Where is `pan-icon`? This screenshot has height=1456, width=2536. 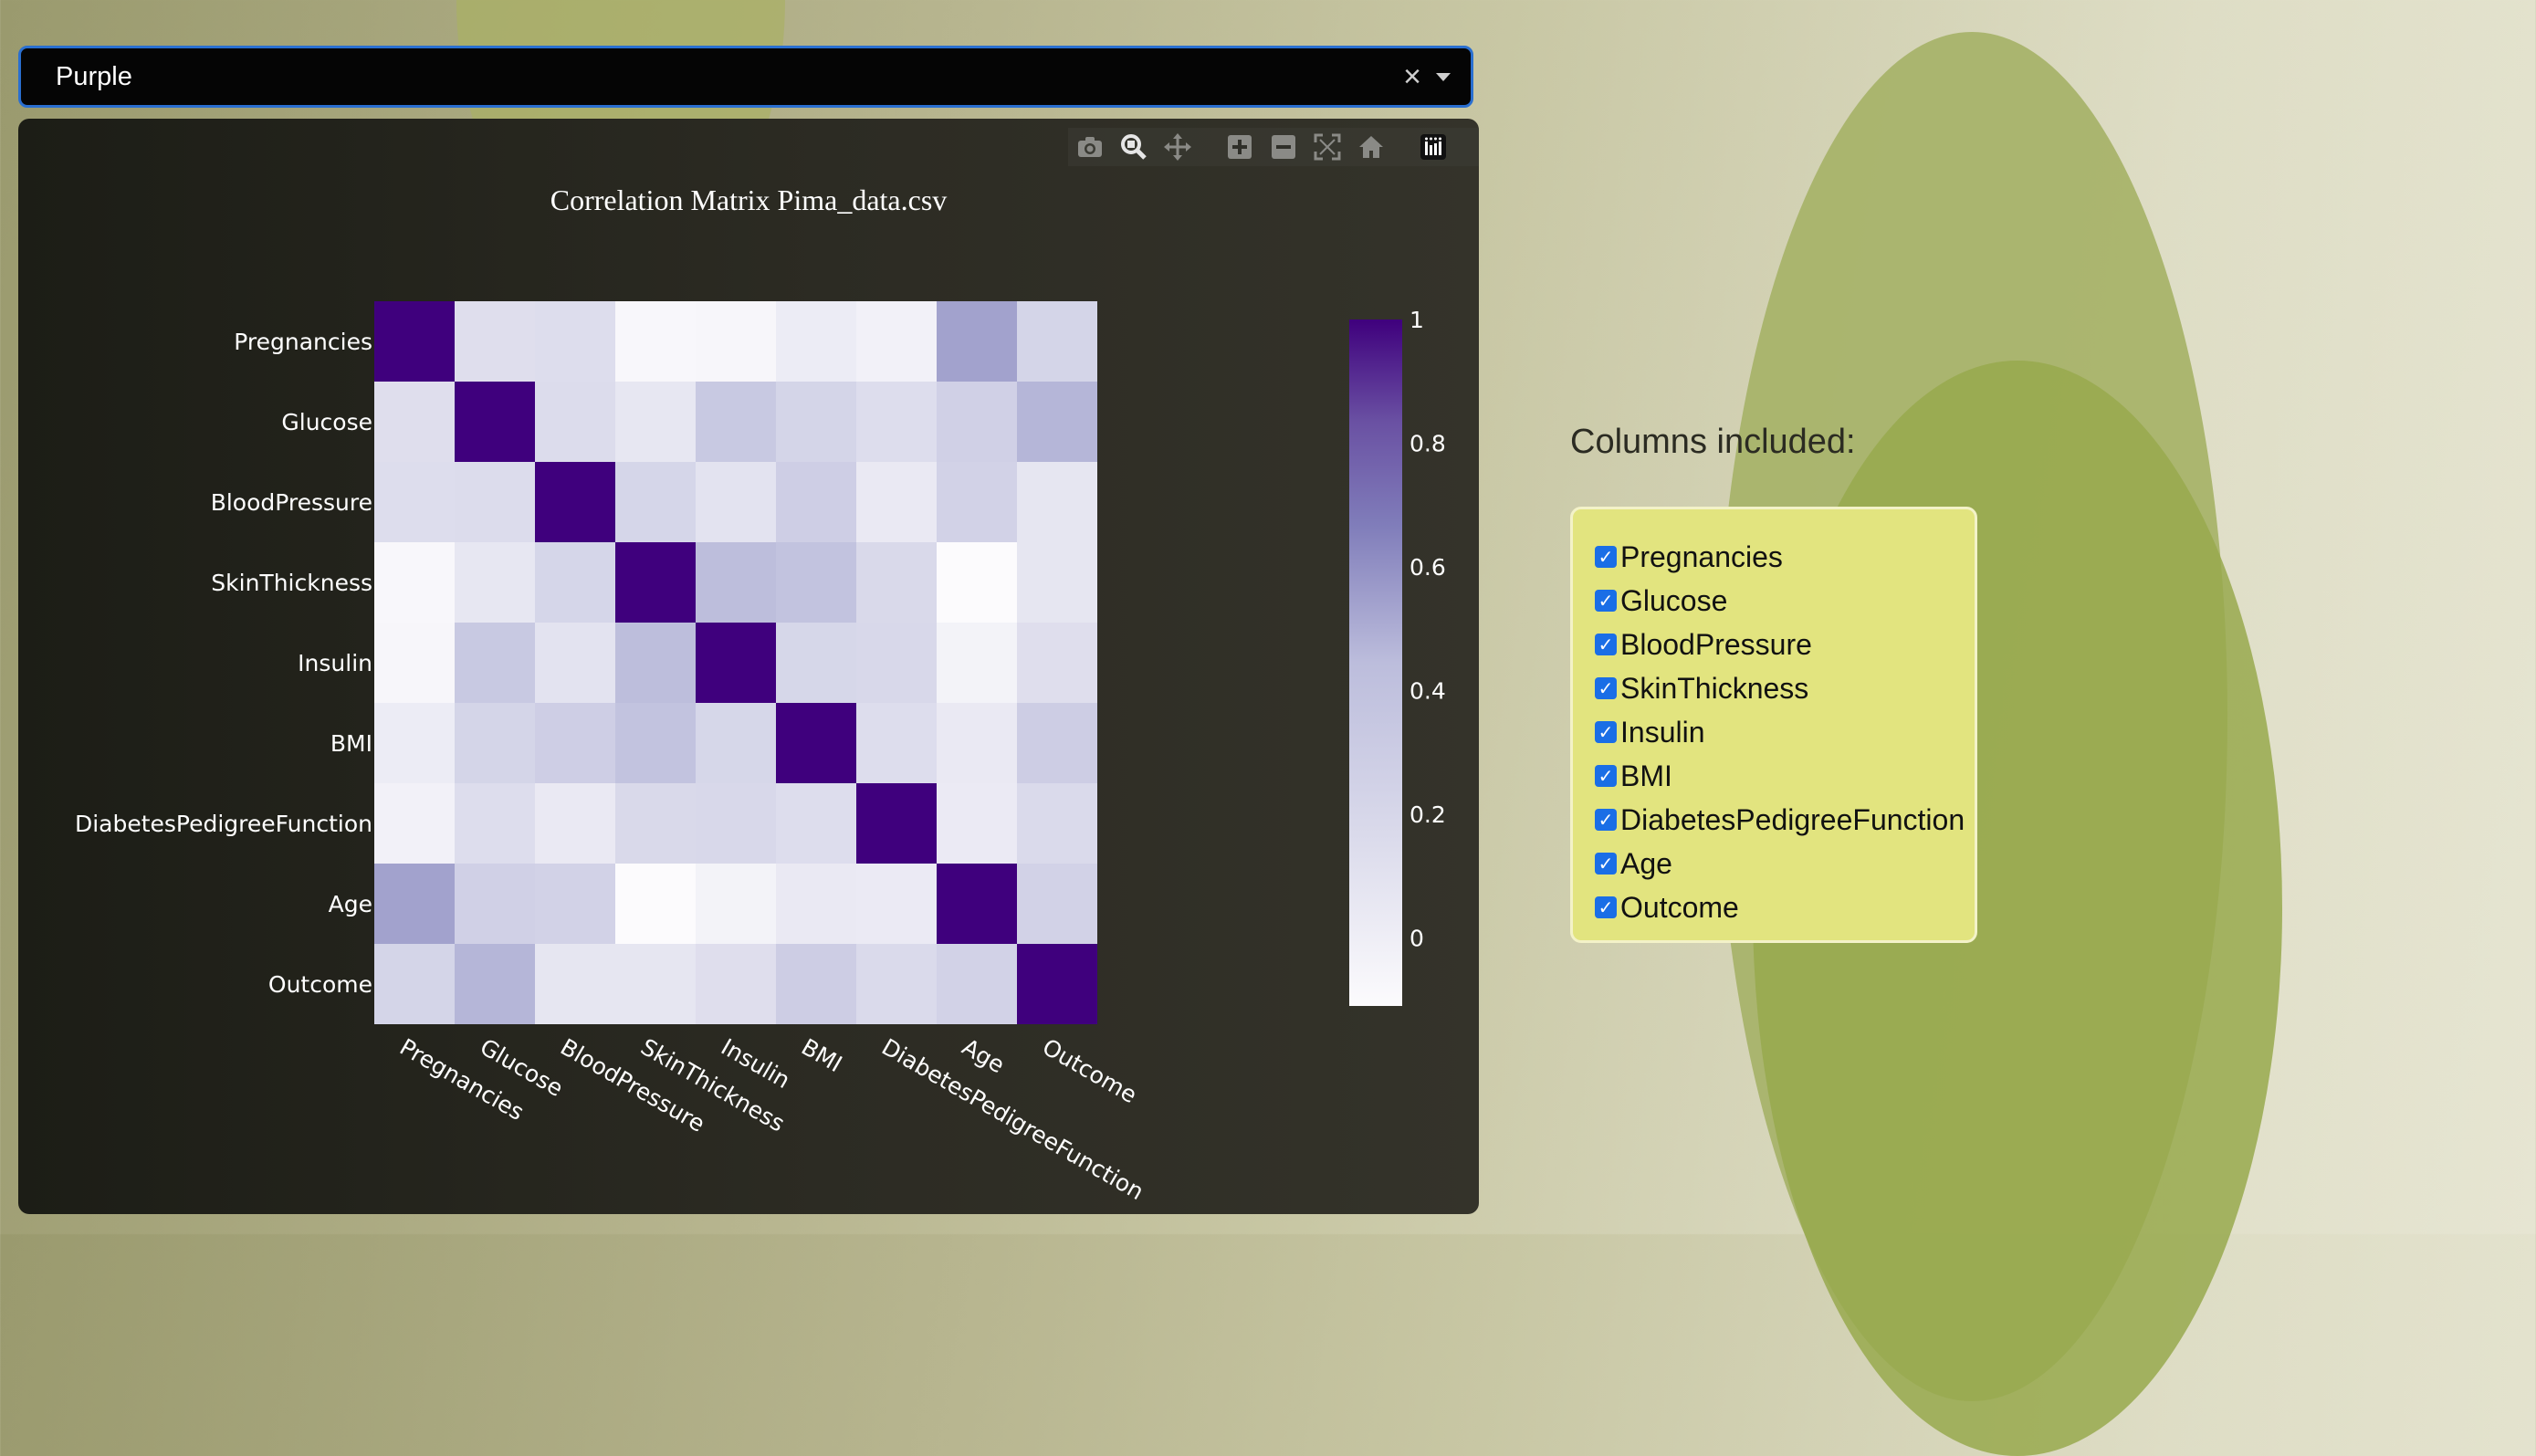
pan-icon is located at coordinates (1178, 147).